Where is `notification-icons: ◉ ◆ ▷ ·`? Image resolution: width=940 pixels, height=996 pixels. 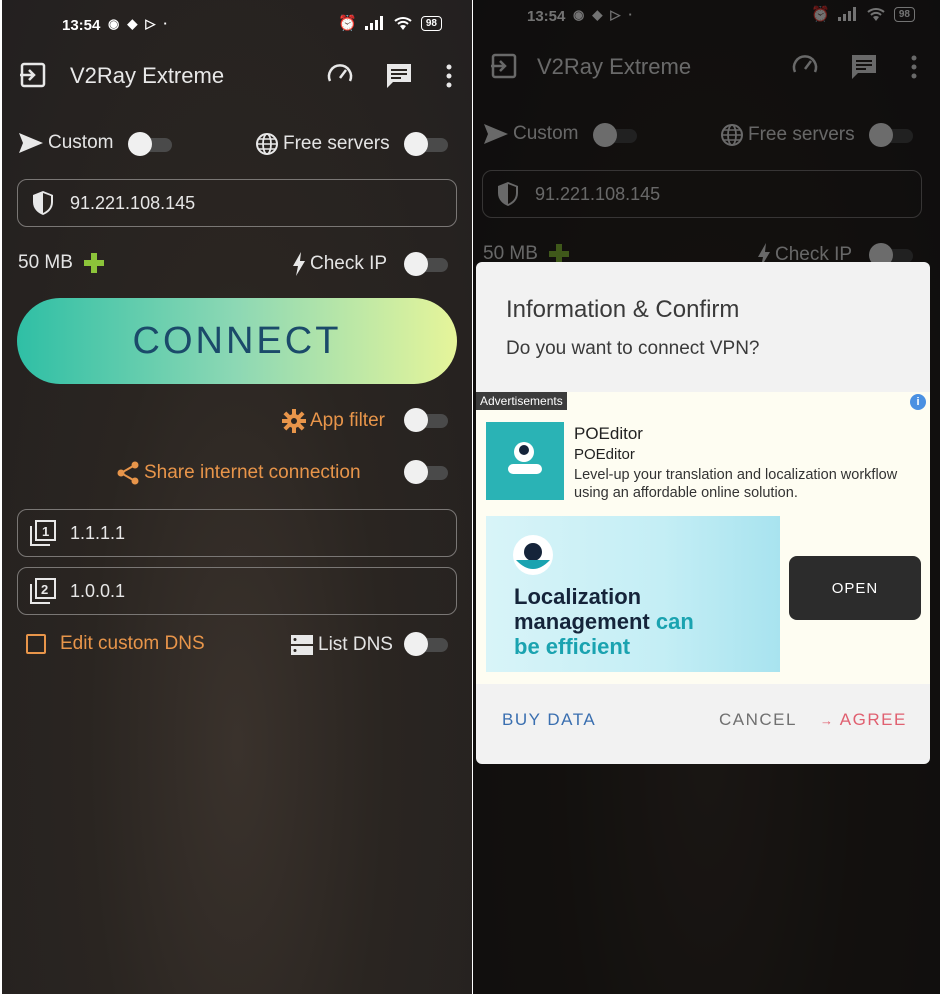 notification-icons: ◉ ◆ ▷ · is located at coordinates (138, 24).